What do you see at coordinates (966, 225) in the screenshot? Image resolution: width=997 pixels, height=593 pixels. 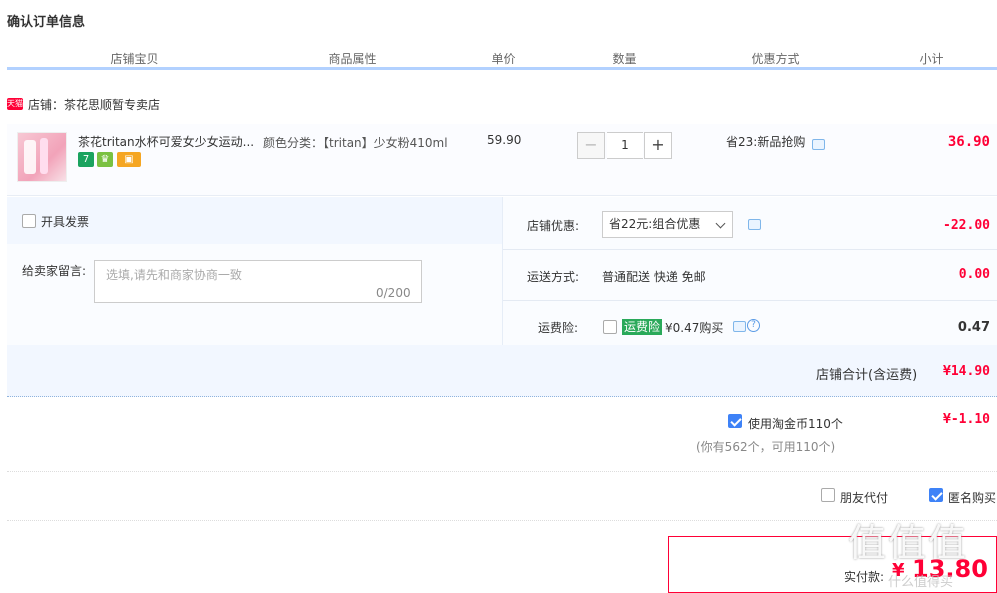 I see `shop-discount-amount: -22.00` at bounding box center [966, 225].